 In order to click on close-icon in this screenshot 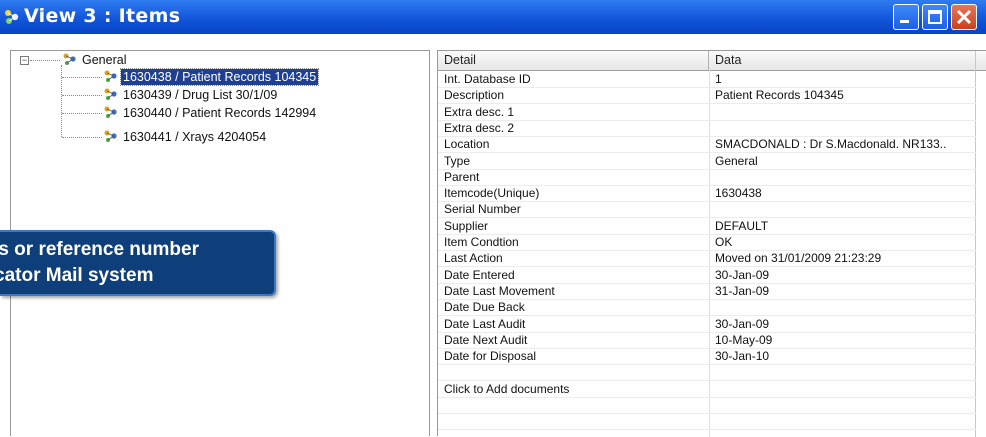, I will do `click(964, 17)`.